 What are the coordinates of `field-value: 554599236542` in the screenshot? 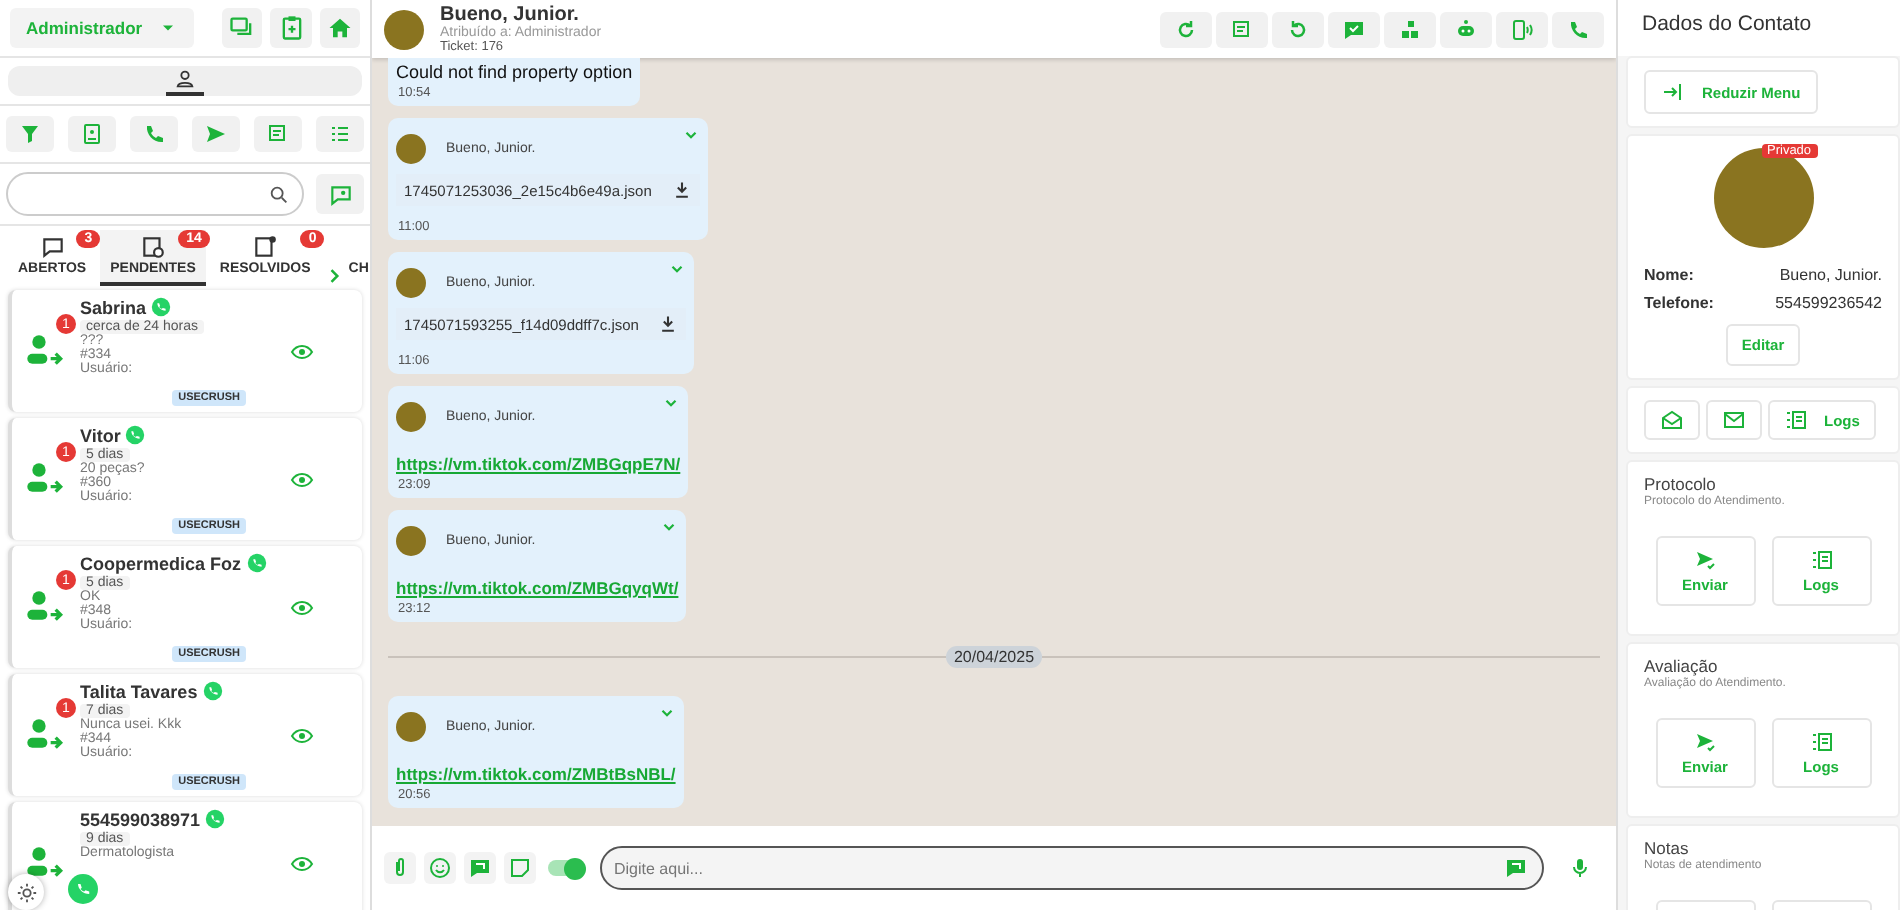 It's located at (1828, 303).